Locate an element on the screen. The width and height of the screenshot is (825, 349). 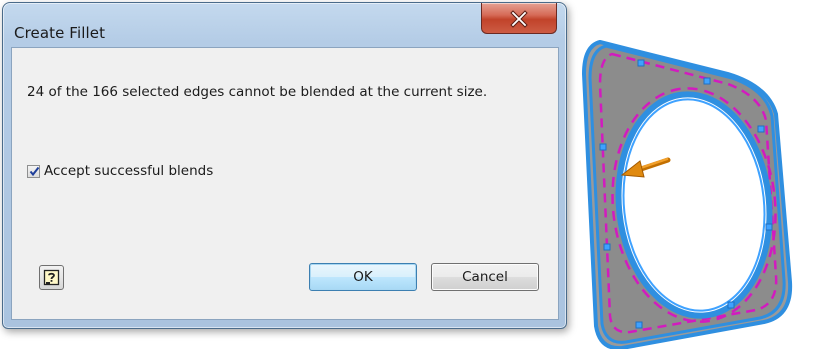
ok-button: OK is located at coordinates (363, 277).